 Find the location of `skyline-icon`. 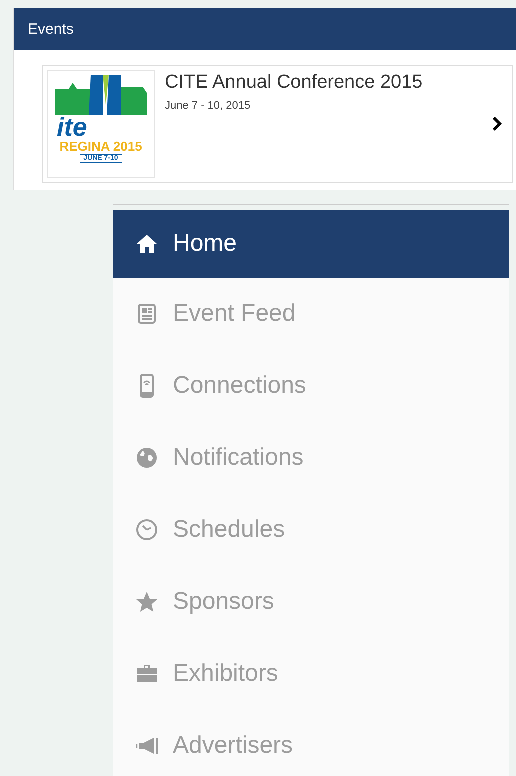

skyline-icon is located at coordinates (101, 95).